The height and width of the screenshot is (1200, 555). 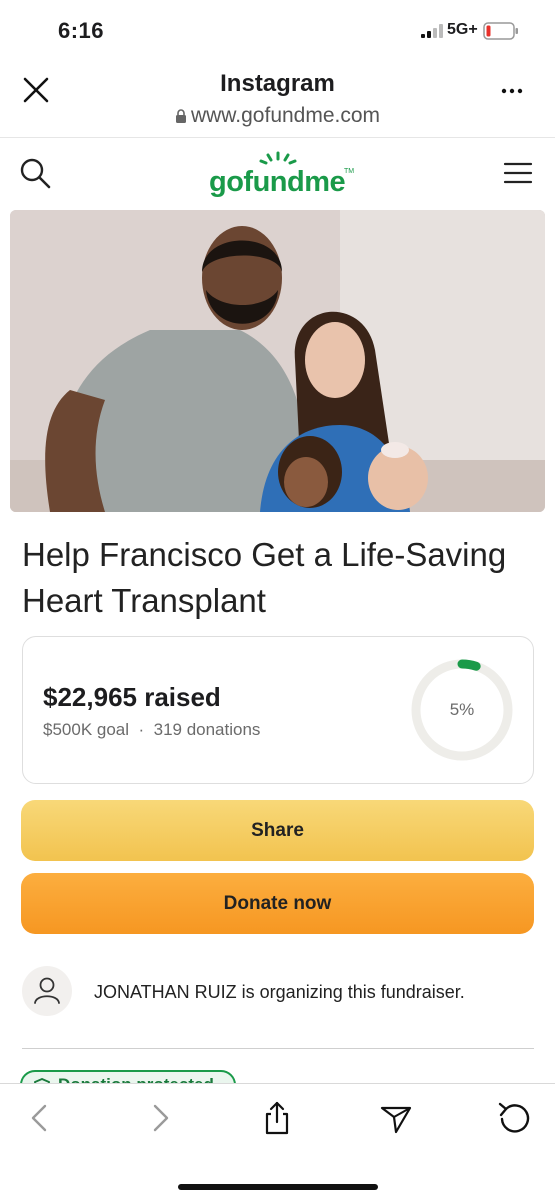 What do you see at coordinates (86, 729) in the screenshot?
I see `goal-amount: $500K goal` at bounding box center [86, 729].